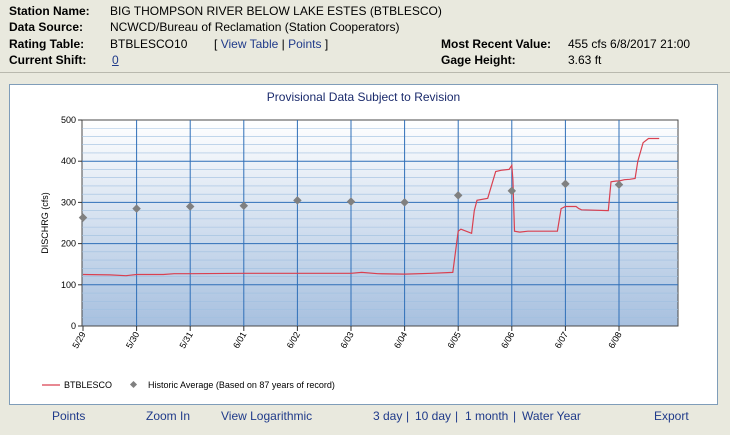  What do you see at coordinates (293, 340) in the screenshot?
I see `x-tick-label: 6/02` at bounding box center [293, 340].